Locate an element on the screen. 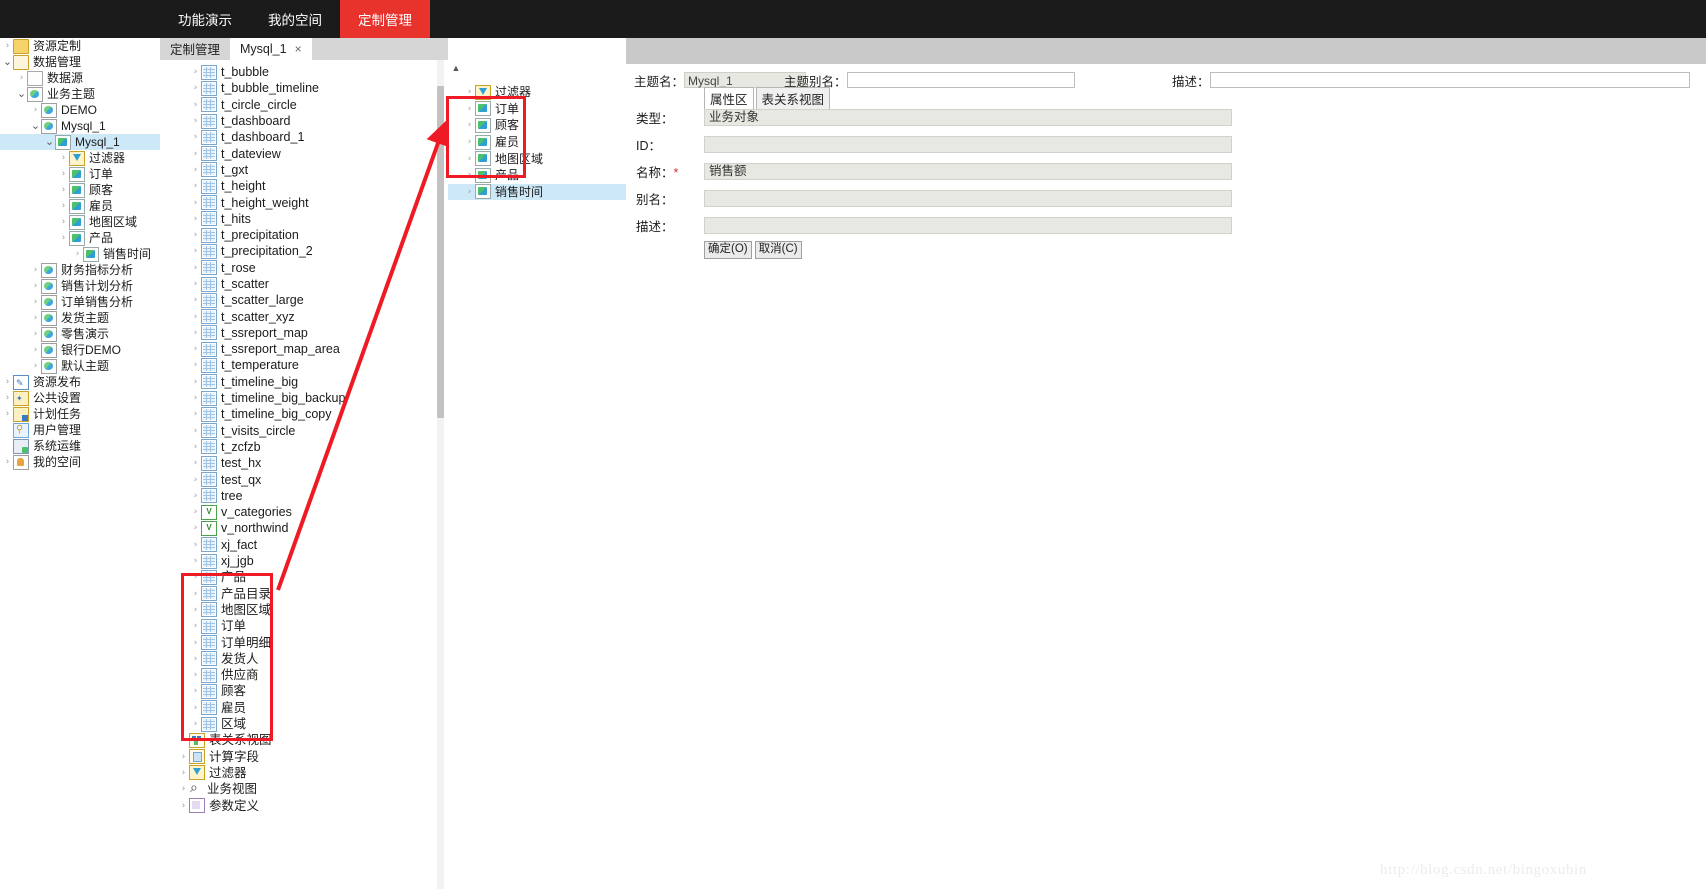 This screenshot has width=1706, height=889. tree-item: › 业务视图 is located at coordinates (304, 788).